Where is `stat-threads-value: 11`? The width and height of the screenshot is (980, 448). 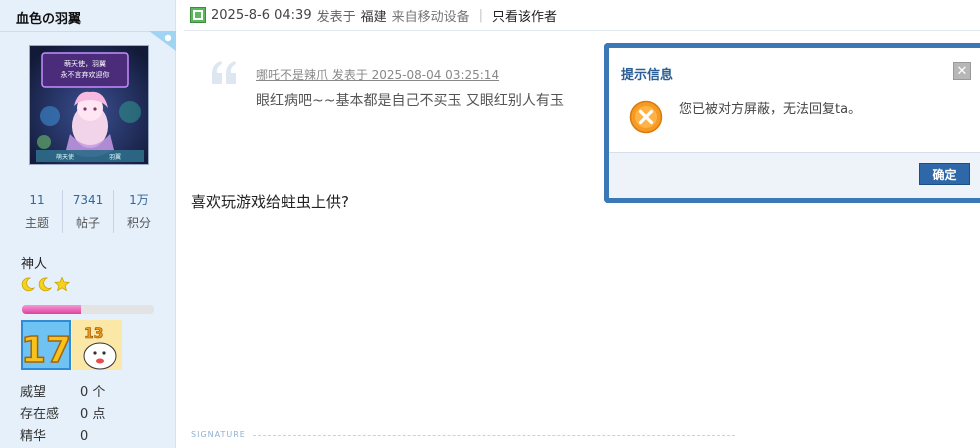
stat-threads-value: 11 is located at coordinates (37, 200).